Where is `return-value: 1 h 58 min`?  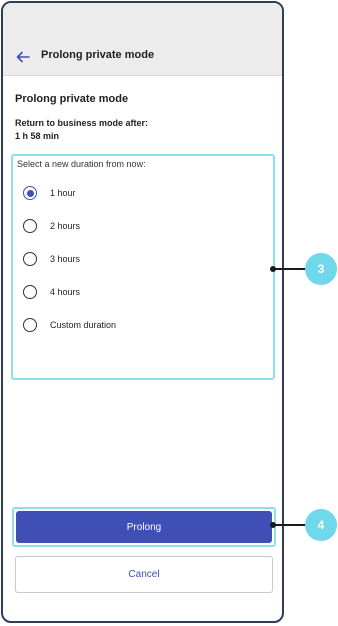 return-value: 1 h 58 min is located at coordinates (37, 136).